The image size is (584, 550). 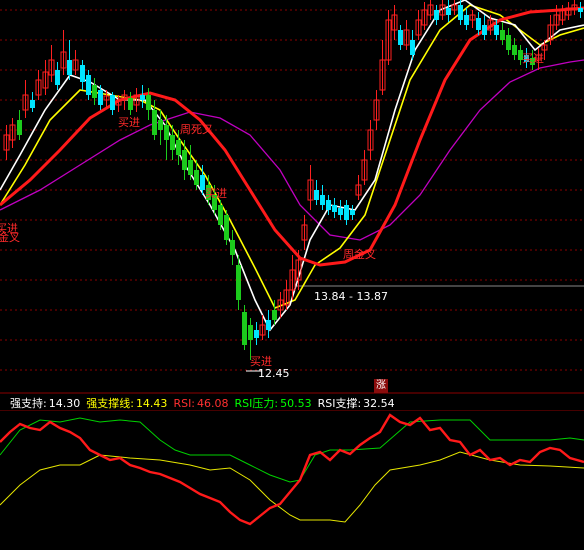 What do you see at coordinates (292, 487) in the screenshot?
I see `rsi-support-line` at bounding box center [292, 487].